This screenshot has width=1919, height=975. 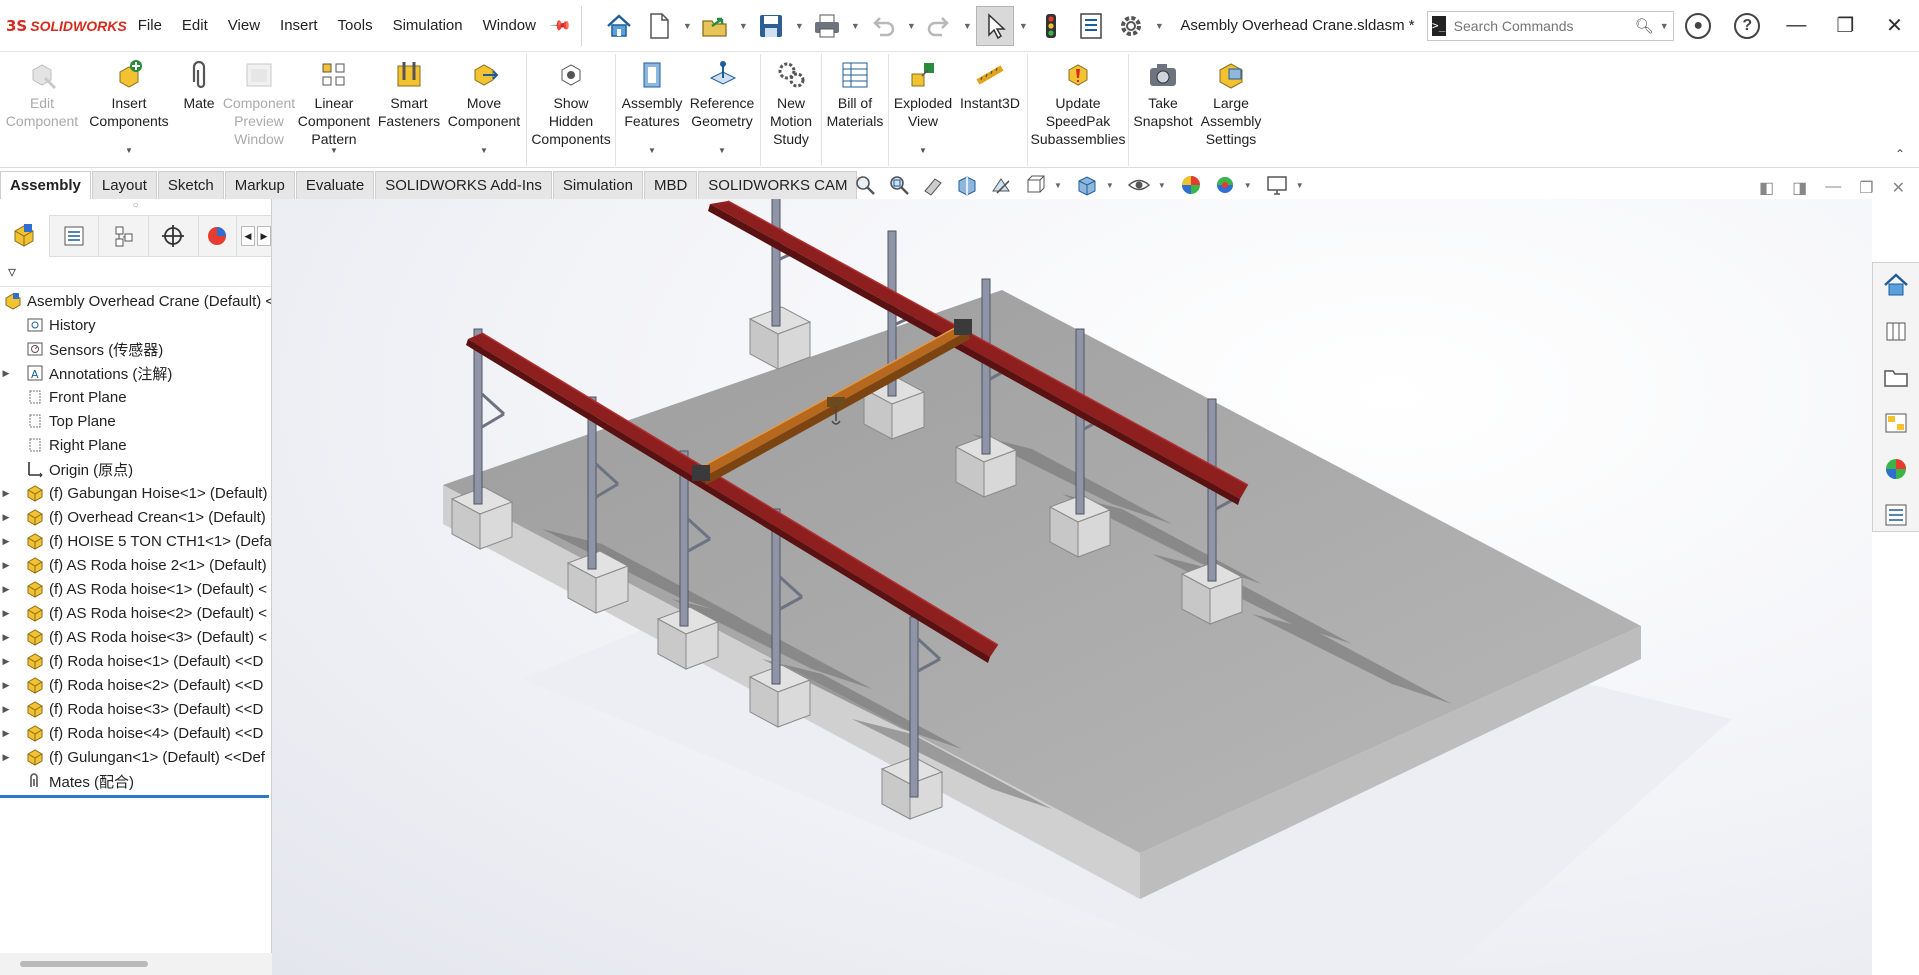 I want to click on undo-dropdown-icon: ▼, so click(x=911, y=26).